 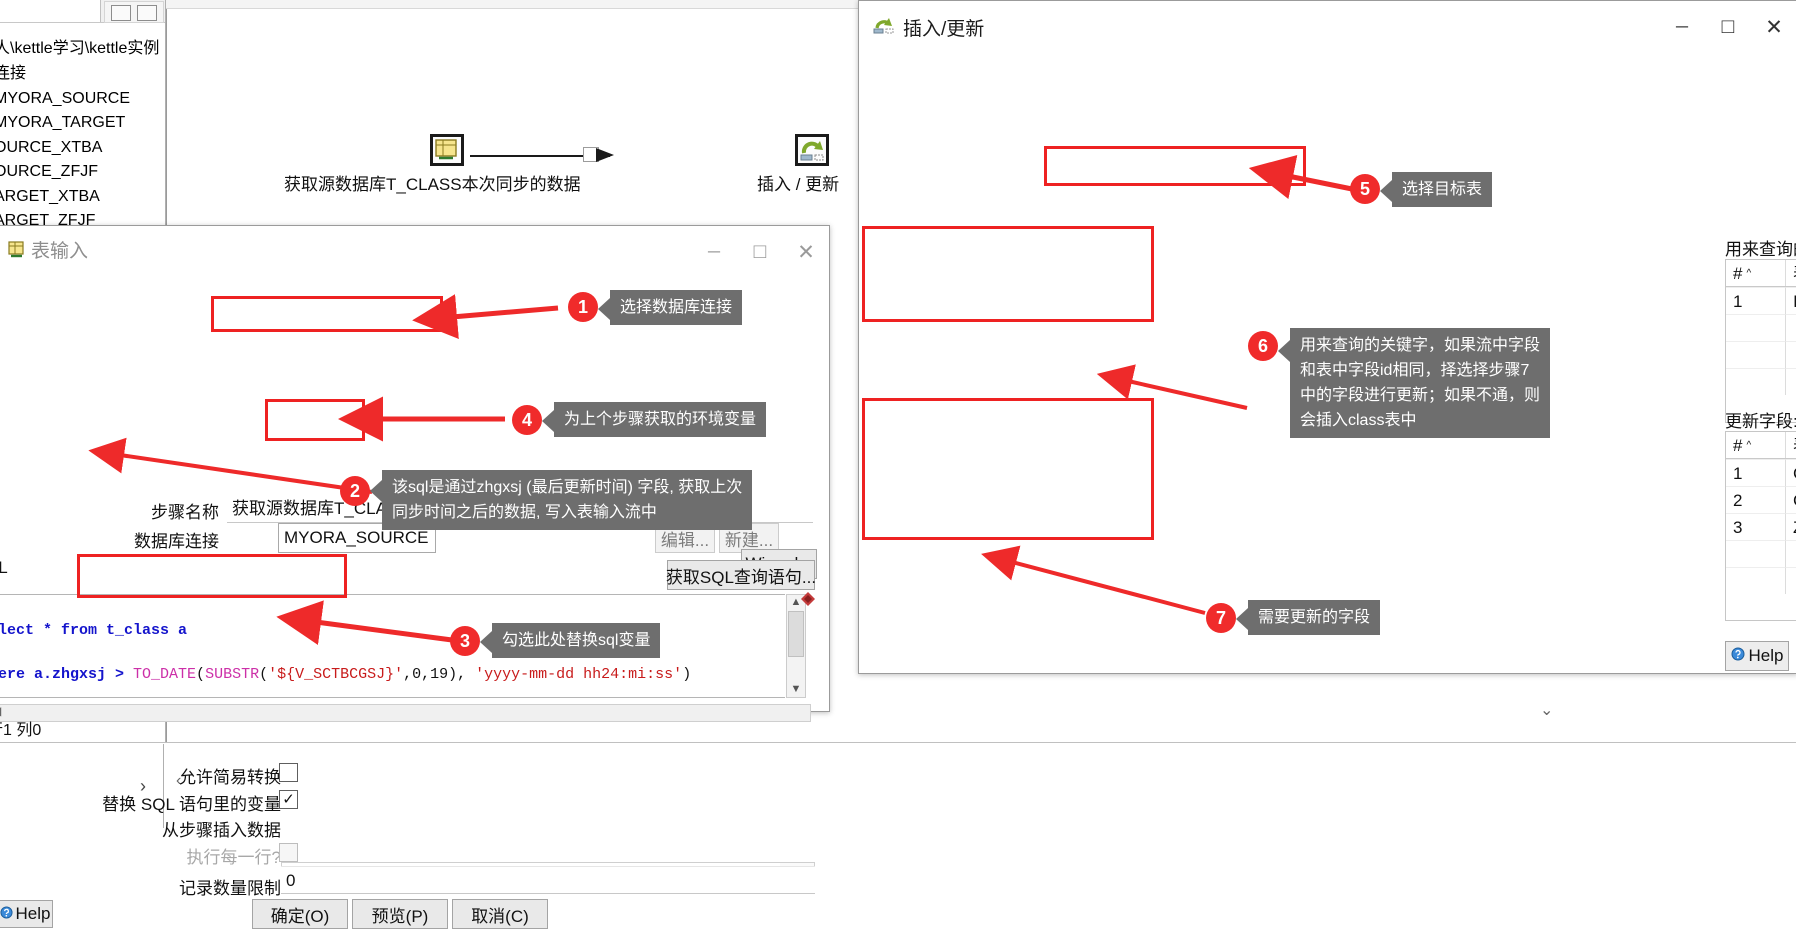 I want to click on iu-keys-r2-index, so click(x=1756, y=327).